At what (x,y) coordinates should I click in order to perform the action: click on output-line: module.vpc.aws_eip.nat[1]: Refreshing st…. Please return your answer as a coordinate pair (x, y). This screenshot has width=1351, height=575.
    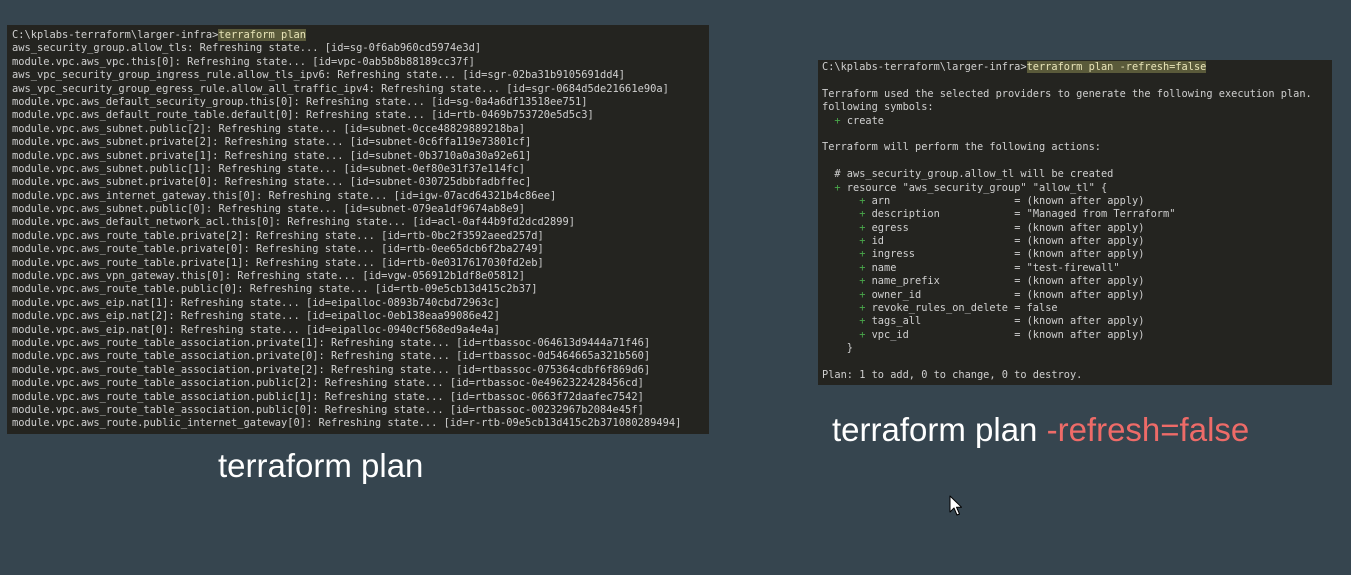
    Looking at the image, I should click on (256, 302).